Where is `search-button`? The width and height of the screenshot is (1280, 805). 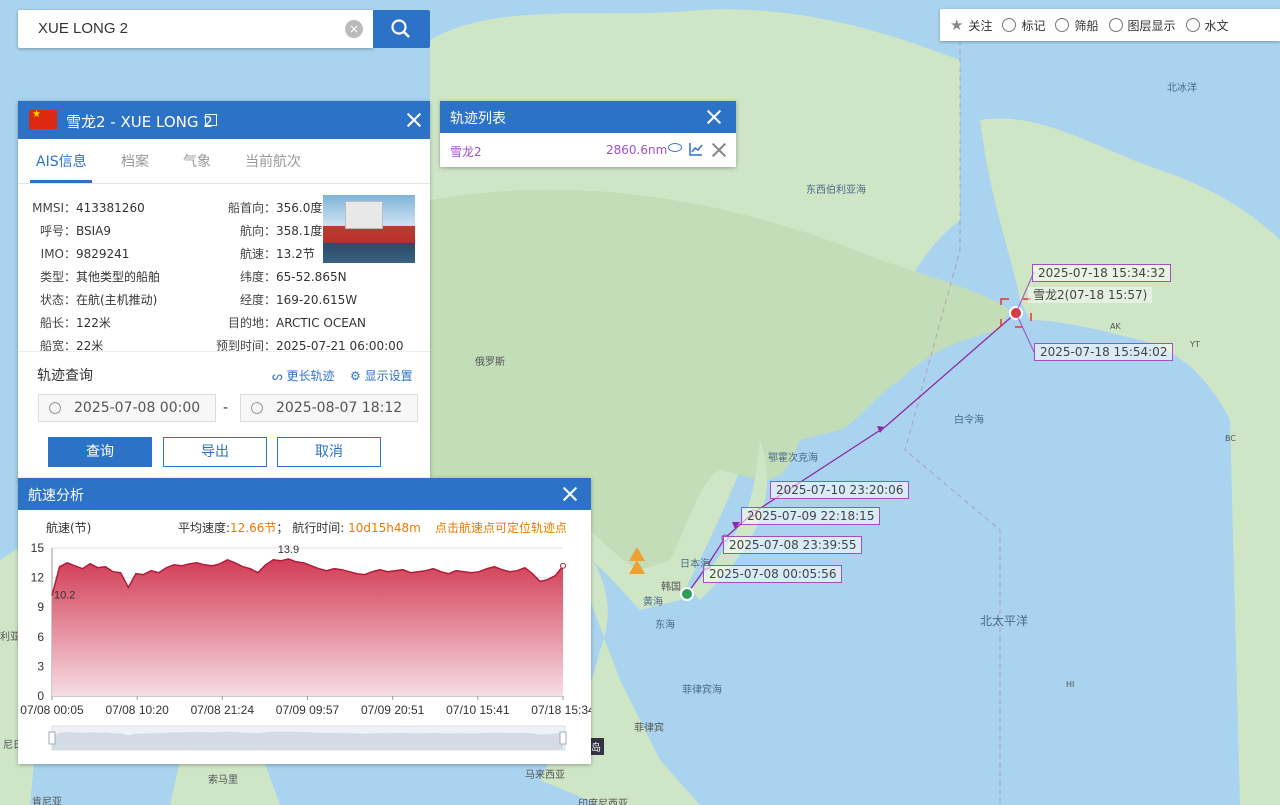 search-button is located at coordinates (401, 29).